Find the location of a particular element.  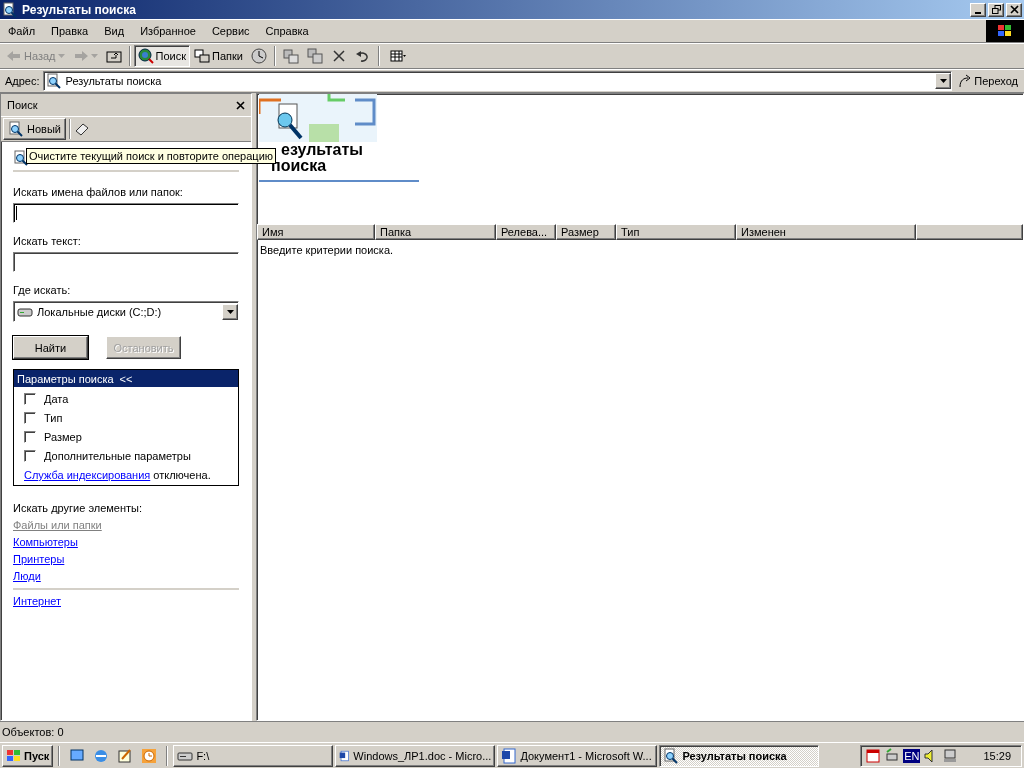

menu-item: Избранное is located at coordinates (168, 31).